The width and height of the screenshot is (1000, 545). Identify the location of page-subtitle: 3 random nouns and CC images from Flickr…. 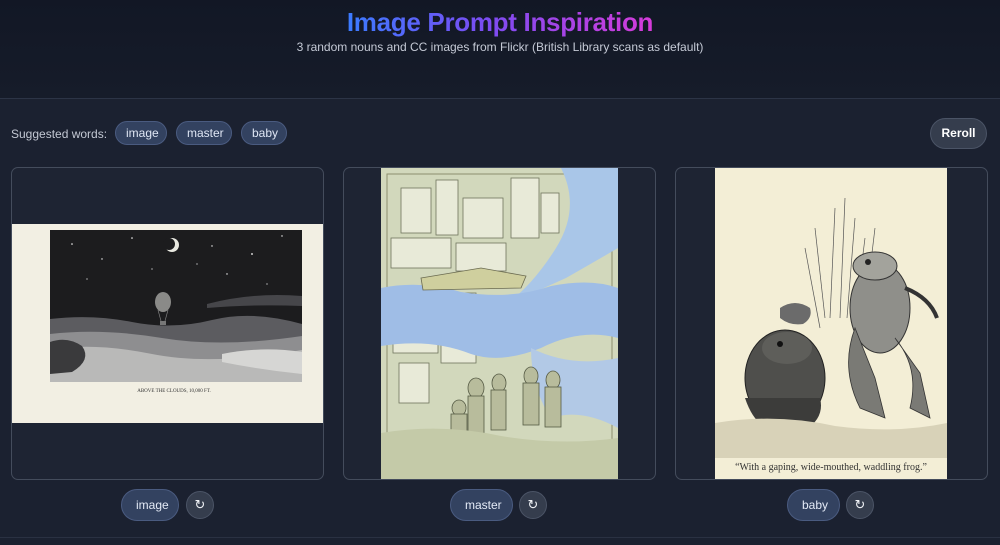
(500, 47).